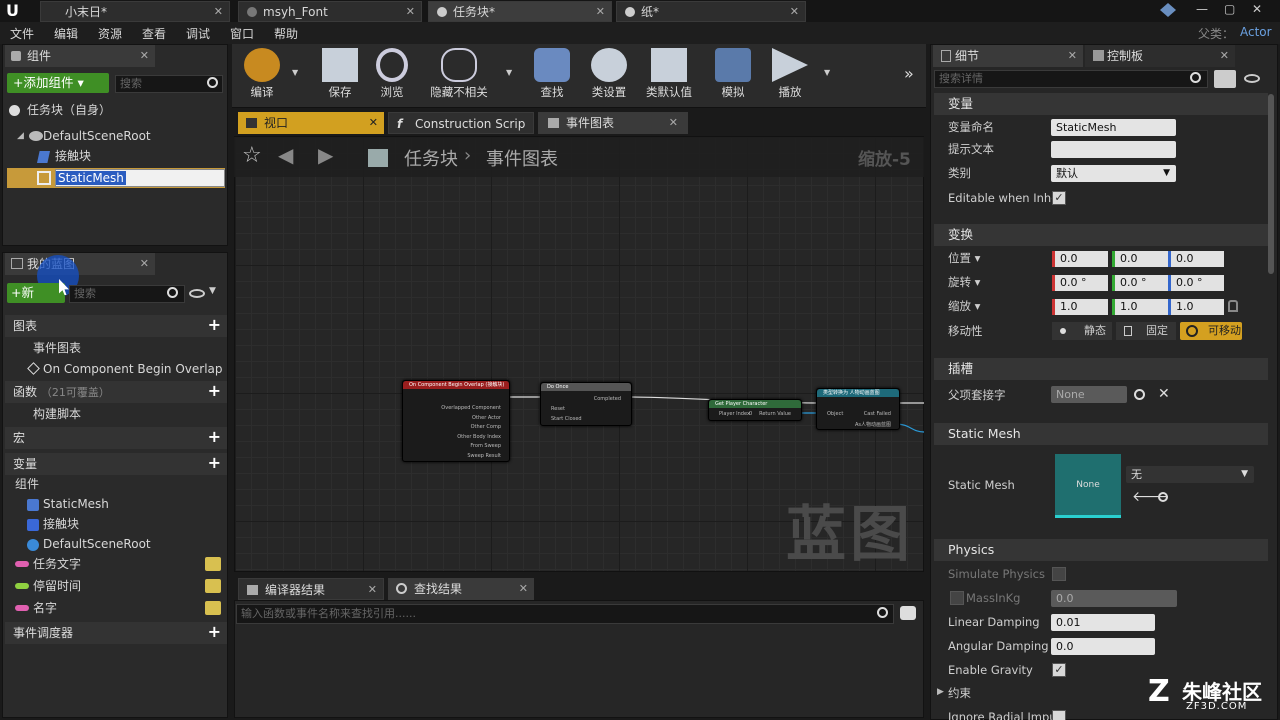 The image size is (1280, 720). What do you see at coordinates (858, 393) in the screenshot?
I see `node-title: 类型转换为 人物动画蓝图` at bounding box center [858, 393].